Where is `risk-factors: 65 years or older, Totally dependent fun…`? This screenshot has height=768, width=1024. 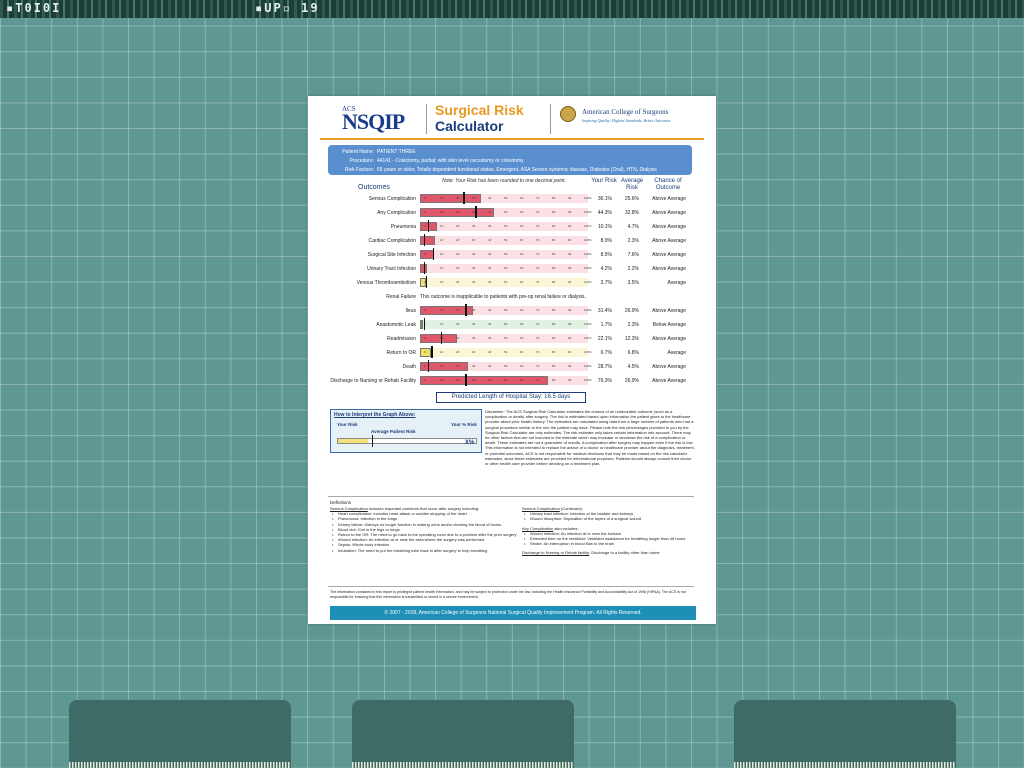
risk-factors: 65 years or older, Totally dependent fun… is located at coordinates (517, 170).